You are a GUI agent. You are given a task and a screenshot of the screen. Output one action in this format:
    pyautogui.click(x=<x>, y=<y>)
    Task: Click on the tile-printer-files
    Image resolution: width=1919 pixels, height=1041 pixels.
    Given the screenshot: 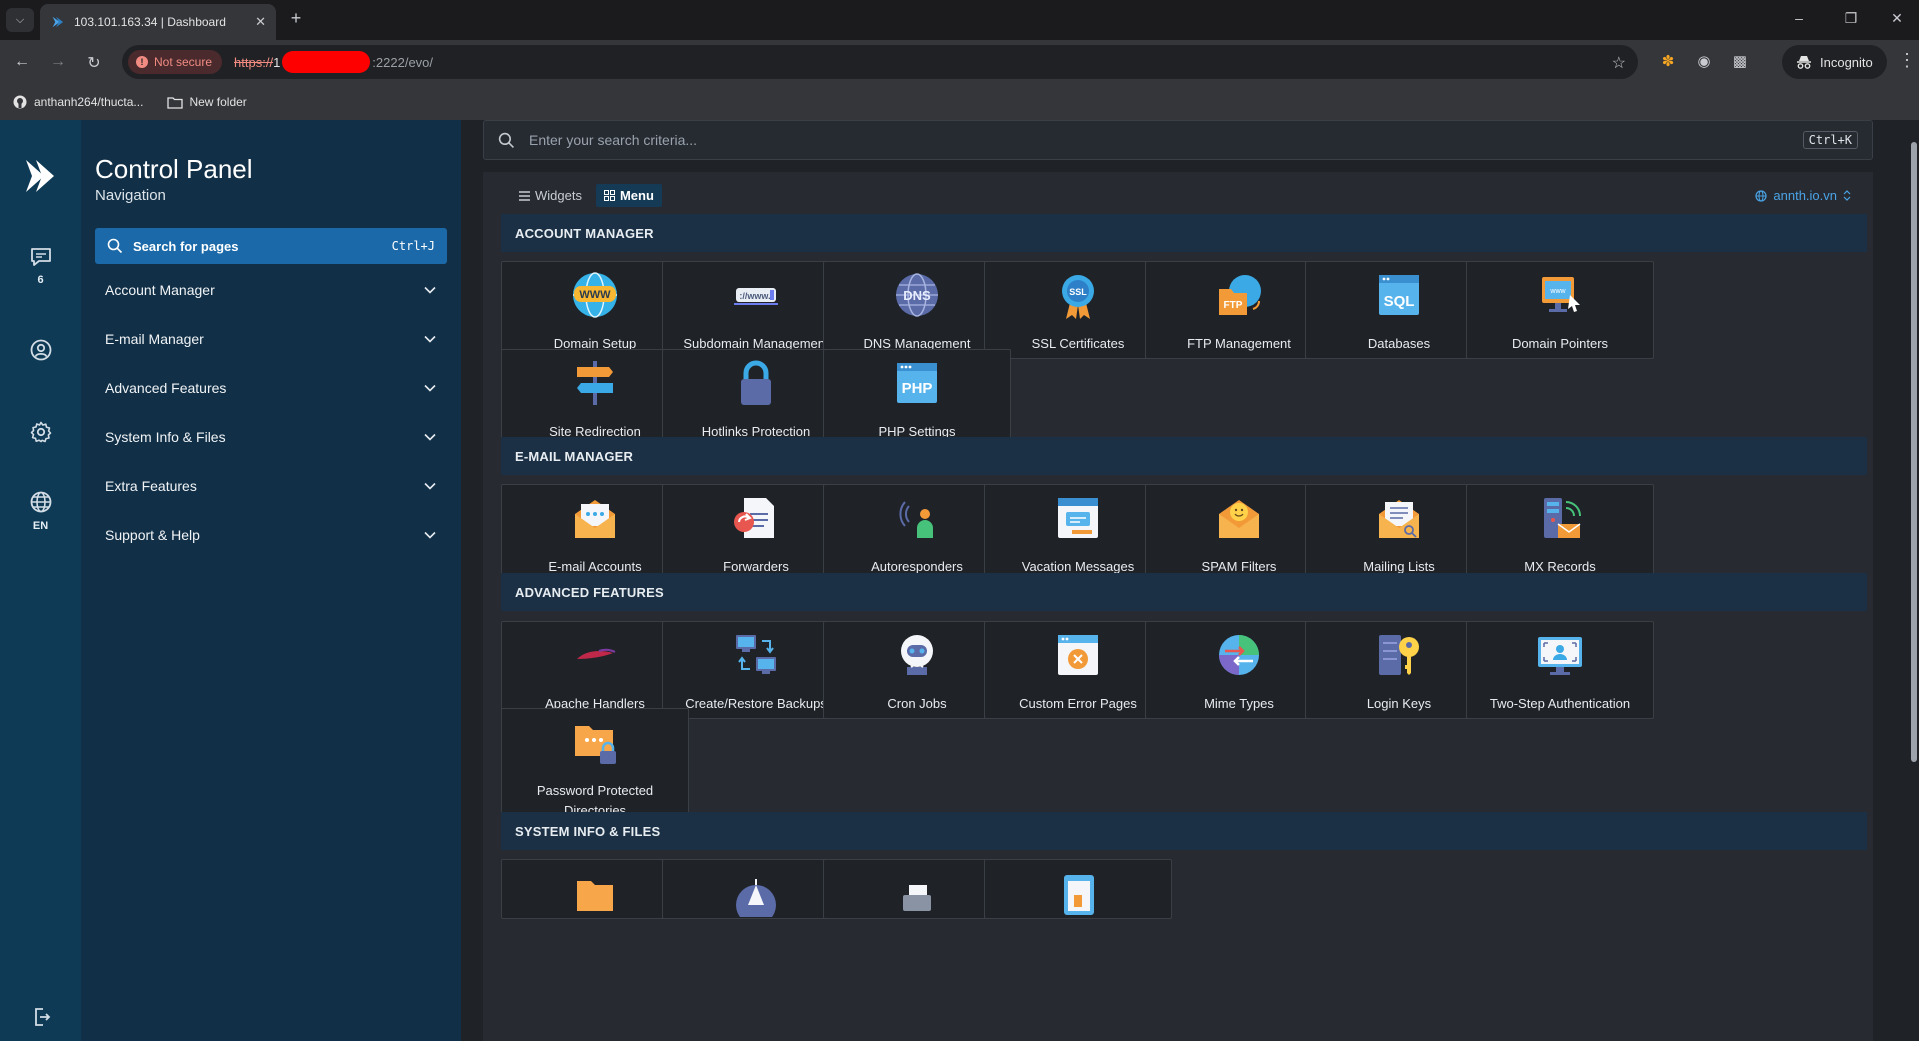 What is the action you would take?
    pyautogui.click(x=917, y=889)
    